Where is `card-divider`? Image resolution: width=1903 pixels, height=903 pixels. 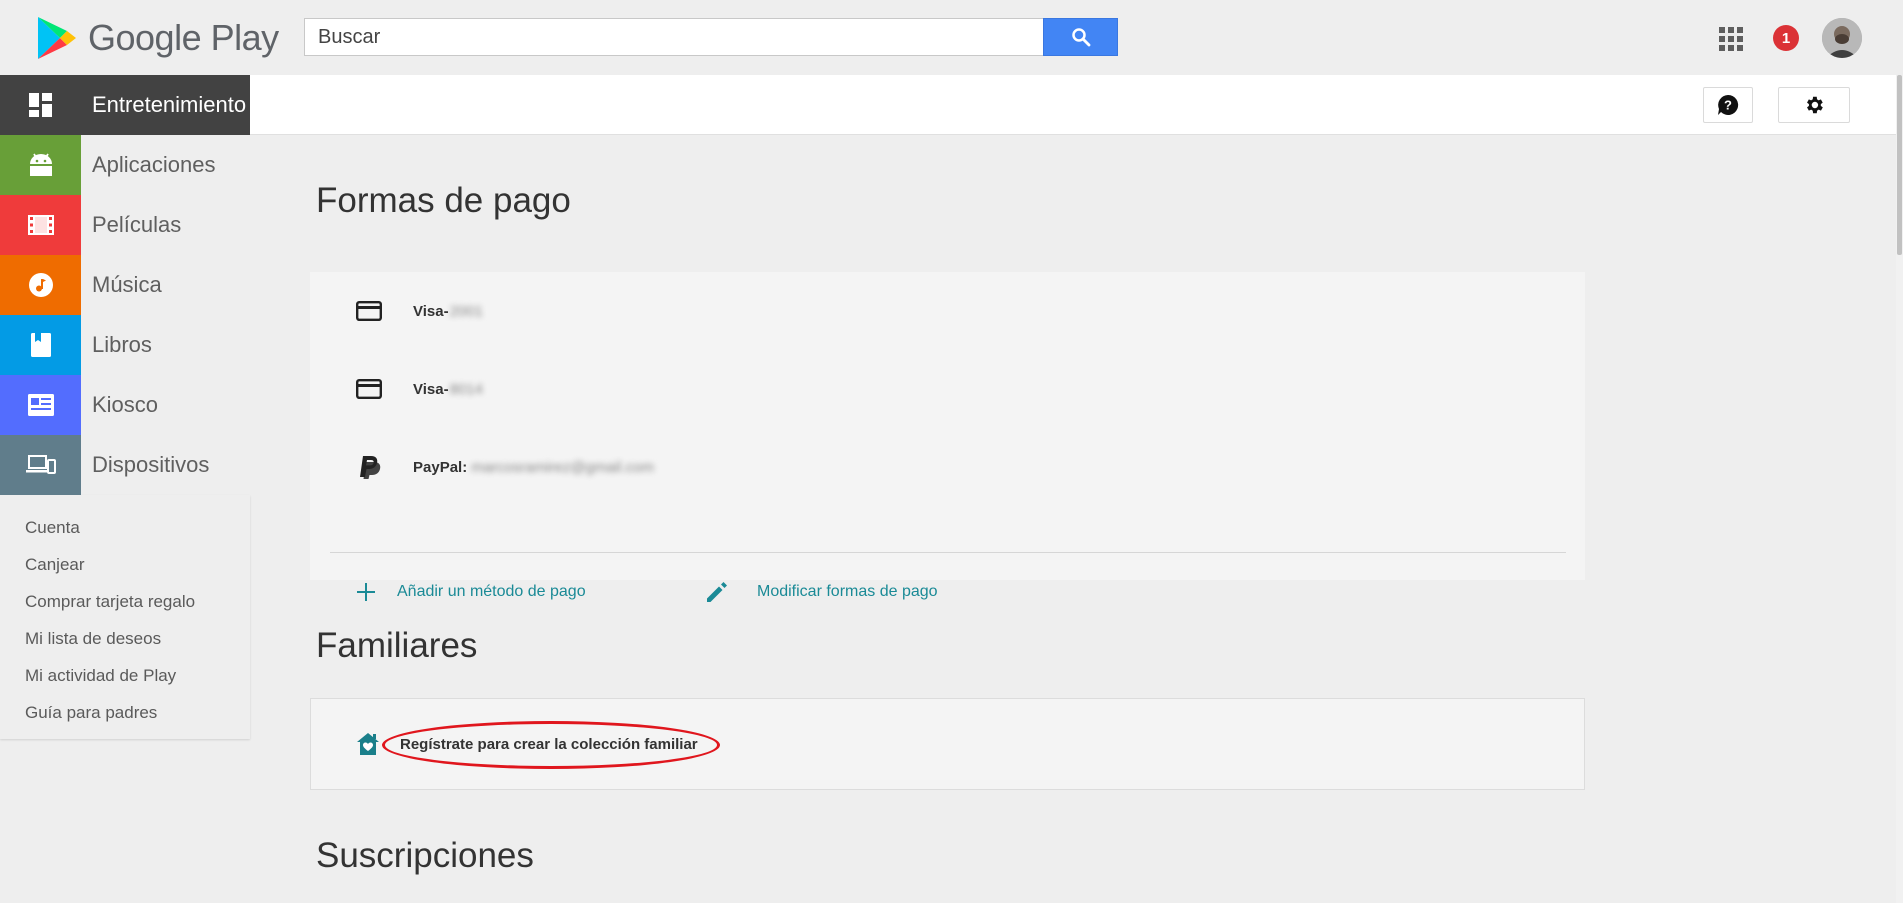
card-divider is located at coordinates (948, 552).